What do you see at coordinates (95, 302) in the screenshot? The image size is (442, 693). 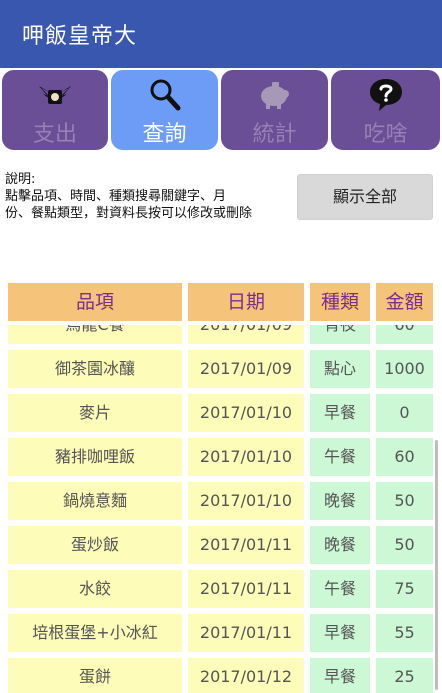 I see `header-item: 品項` at bounding box center [95, 302].